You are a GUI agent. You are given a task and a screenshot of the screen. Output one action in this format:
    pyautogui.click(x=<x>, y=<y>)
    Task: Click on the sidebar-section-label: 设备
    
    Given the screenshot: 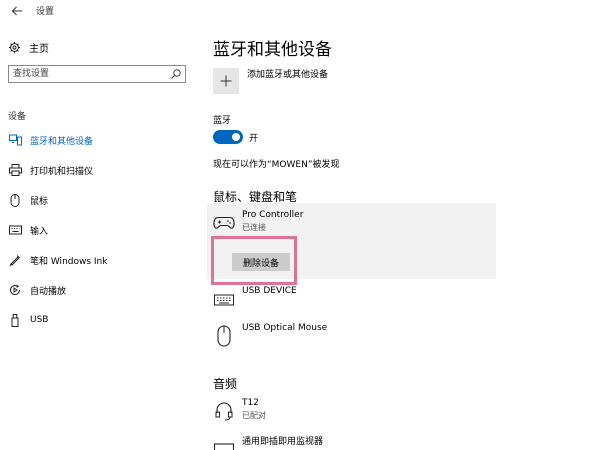 What is the action you would take?
    pyautogui.click(x=17, y=117)
    